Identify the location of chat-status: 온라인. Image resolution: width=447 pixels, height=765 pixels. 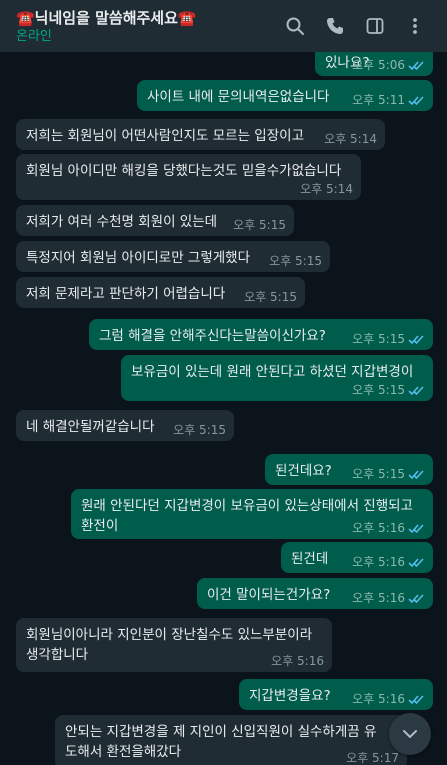
(34, 36).